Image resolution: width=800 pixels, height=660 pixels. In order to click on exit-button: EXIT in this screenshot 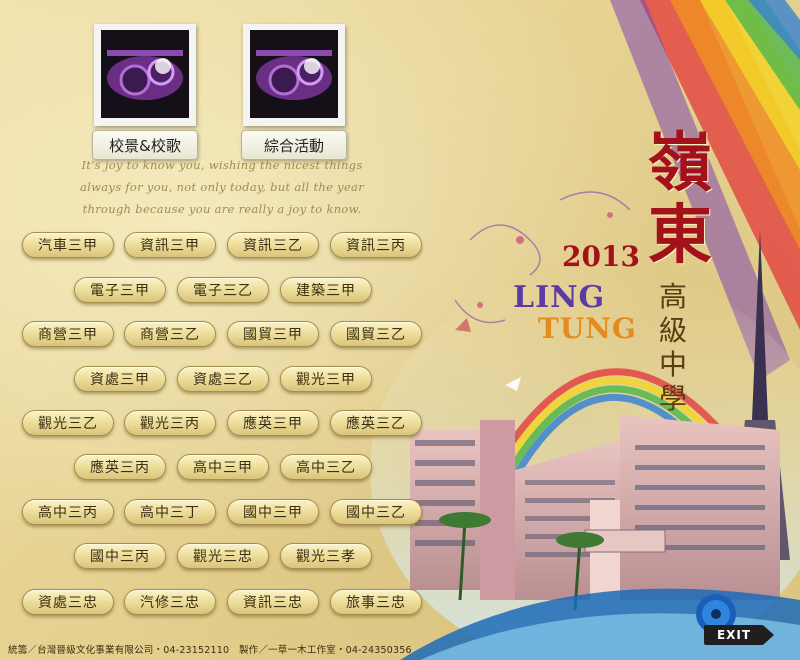, I will do `click(735, 622)`.